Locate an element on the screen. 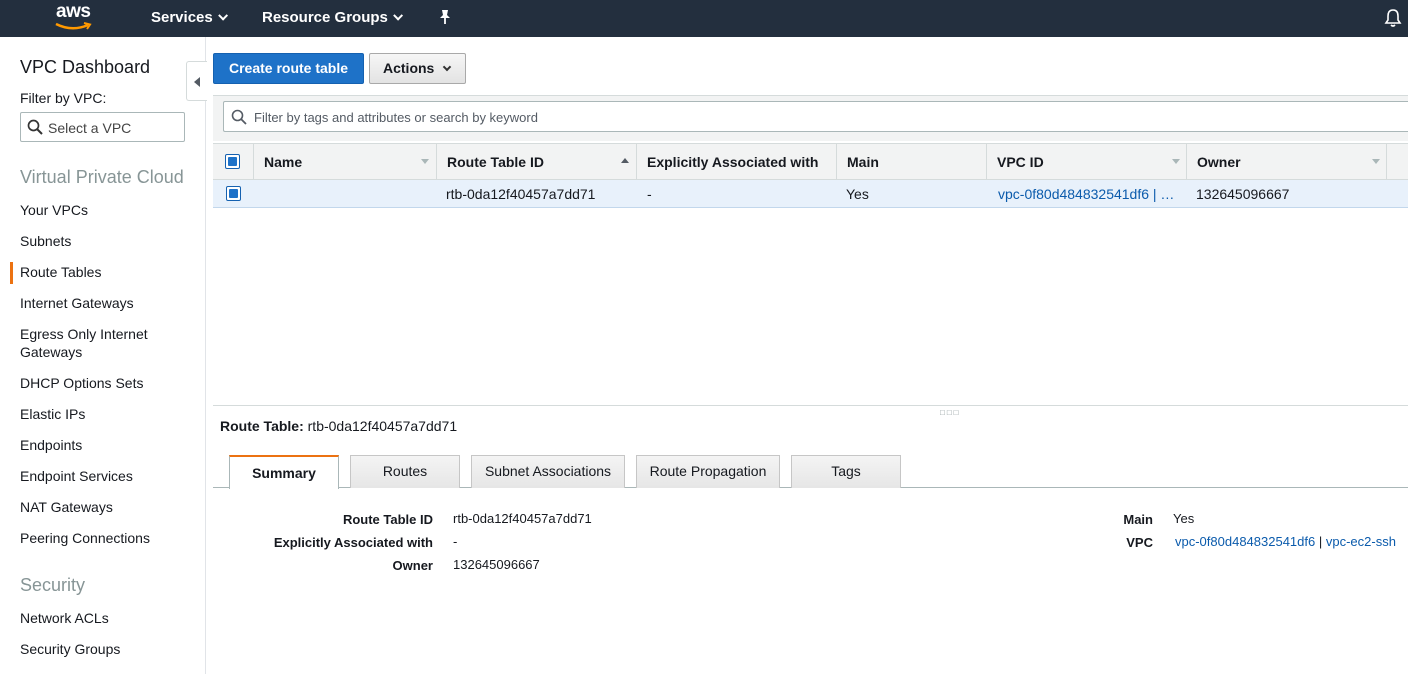  field-value-main: Yes is located at coordinates (1184, 518).